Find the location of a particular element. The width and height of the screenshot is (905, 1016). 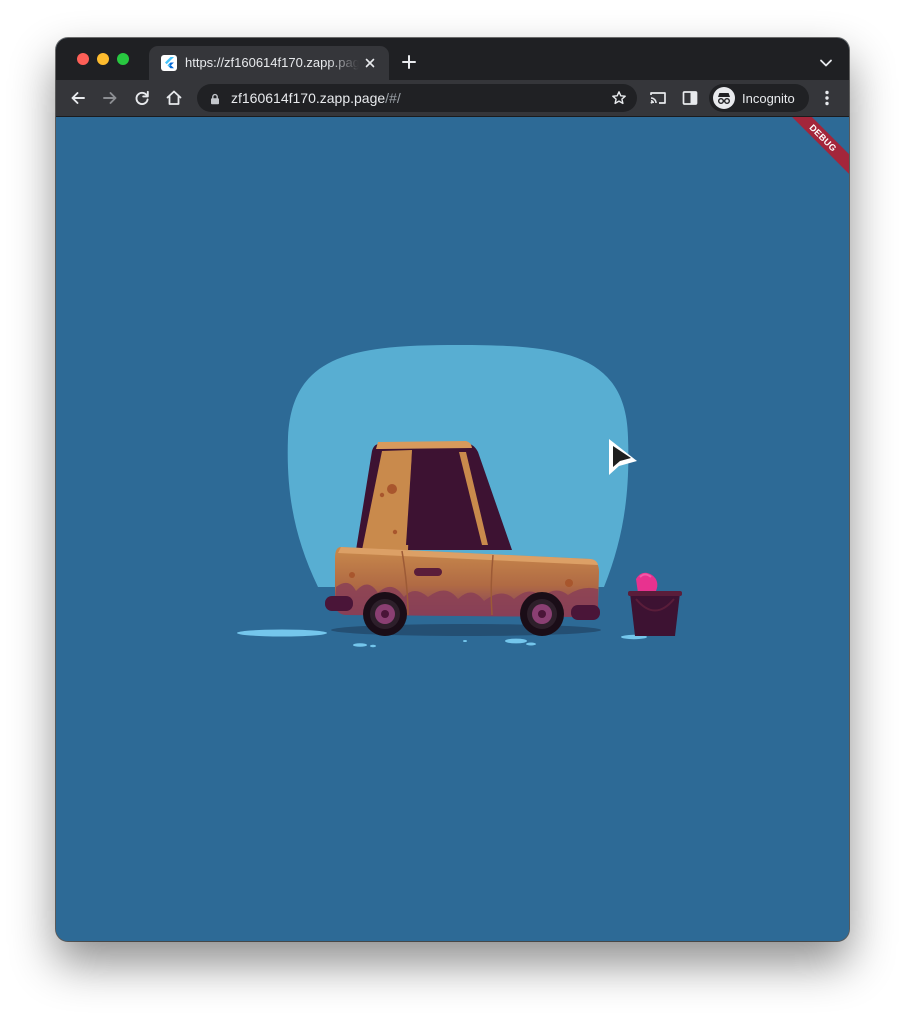

incognito-profile-button: Incognito is located at coordinates (759, 98).